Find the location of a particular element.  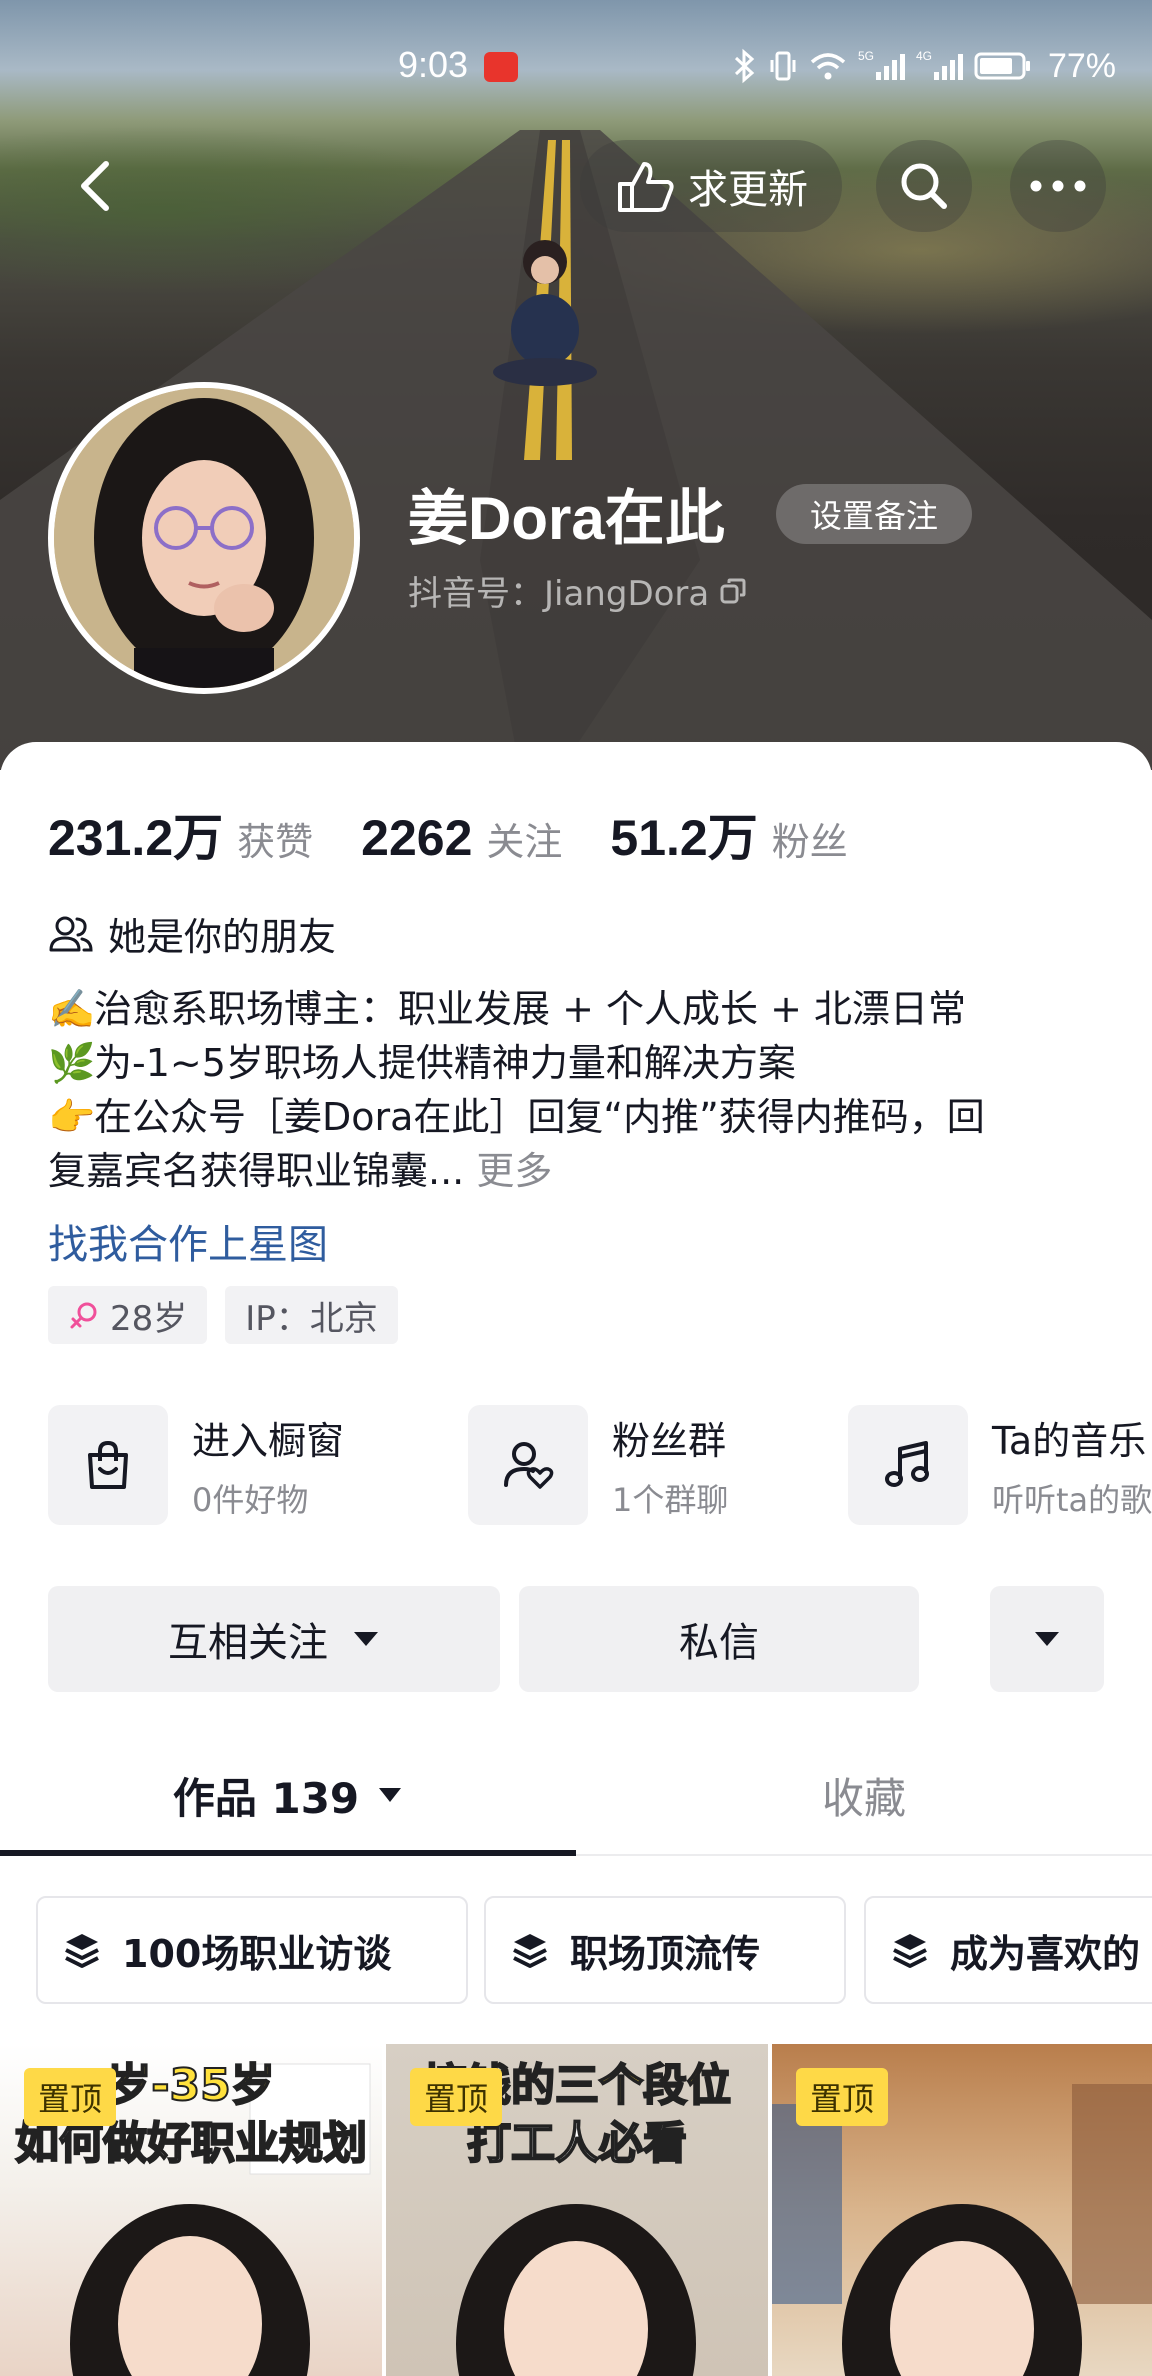

search-button is located at coordinates (924, 186).